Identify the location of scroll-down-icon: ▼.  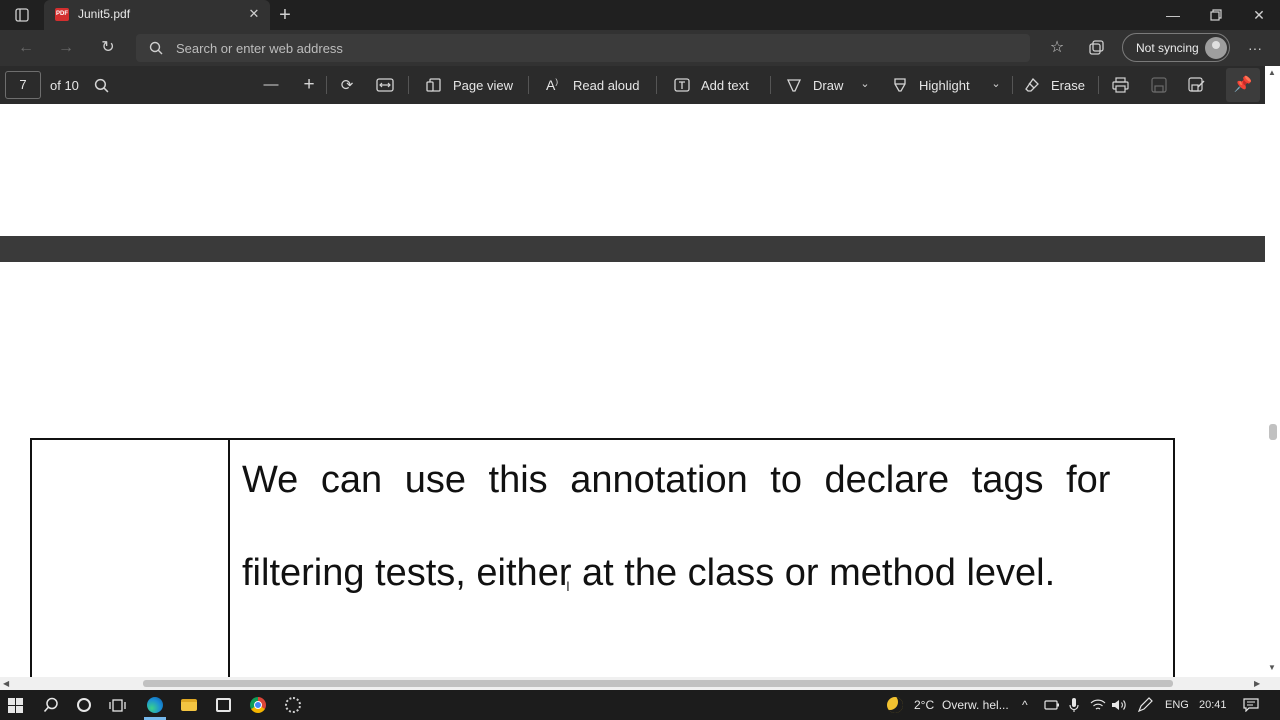
(1272, 667).